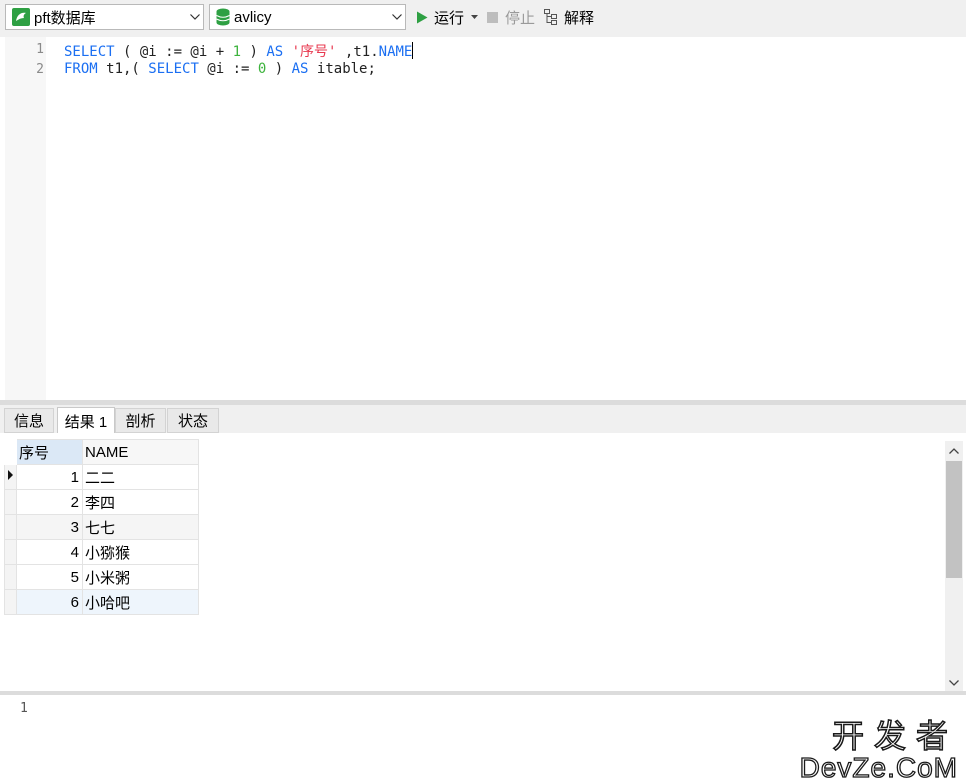  I want to click on code-line-2: FROM t1,( SELECT @i := 0 ) AS itable;, so click(220, 69).